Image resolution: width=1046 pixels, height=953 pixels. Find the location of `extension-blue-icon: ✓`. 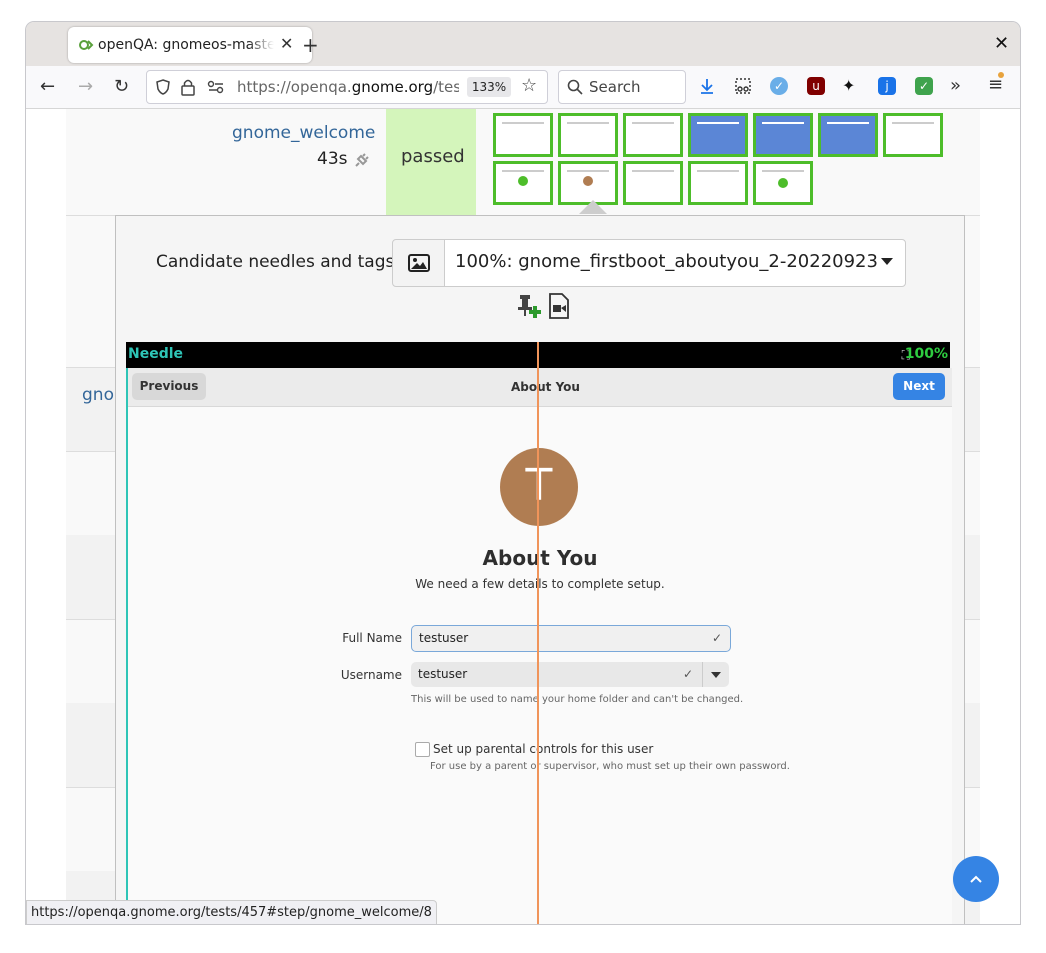

extension-blue-icon: ✓ is located at coordinates (779, 86).